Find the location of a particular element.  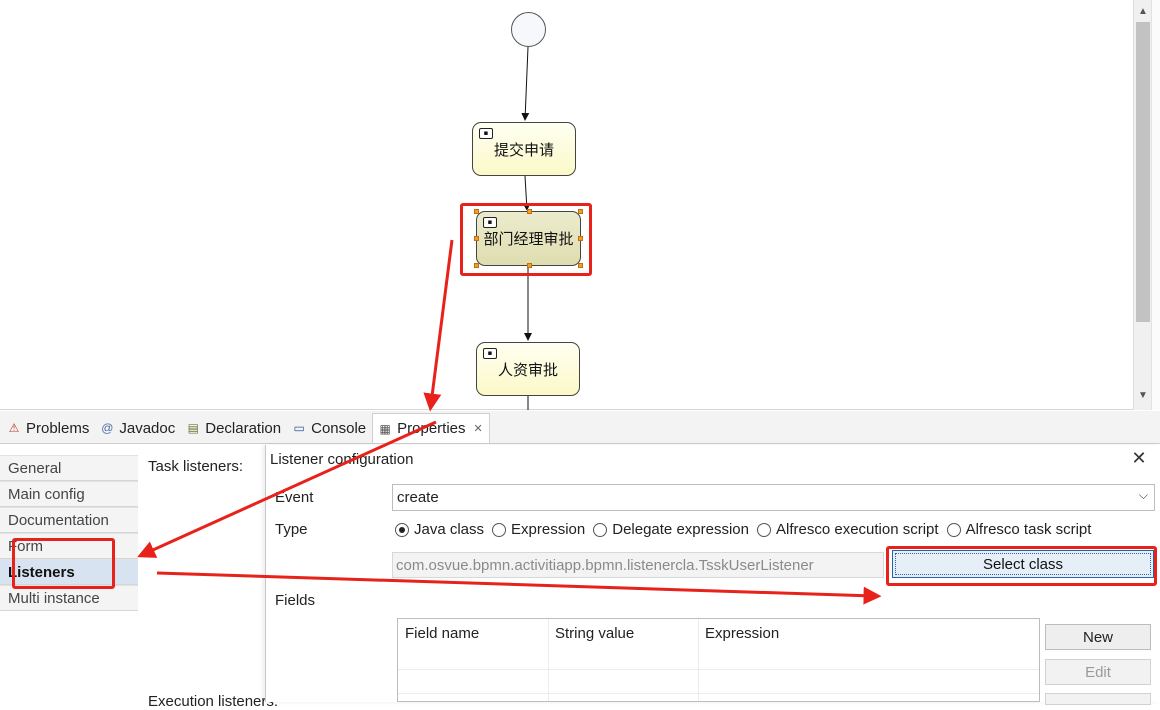

arrow-task-to-properties is located at coordinates (438, 325).